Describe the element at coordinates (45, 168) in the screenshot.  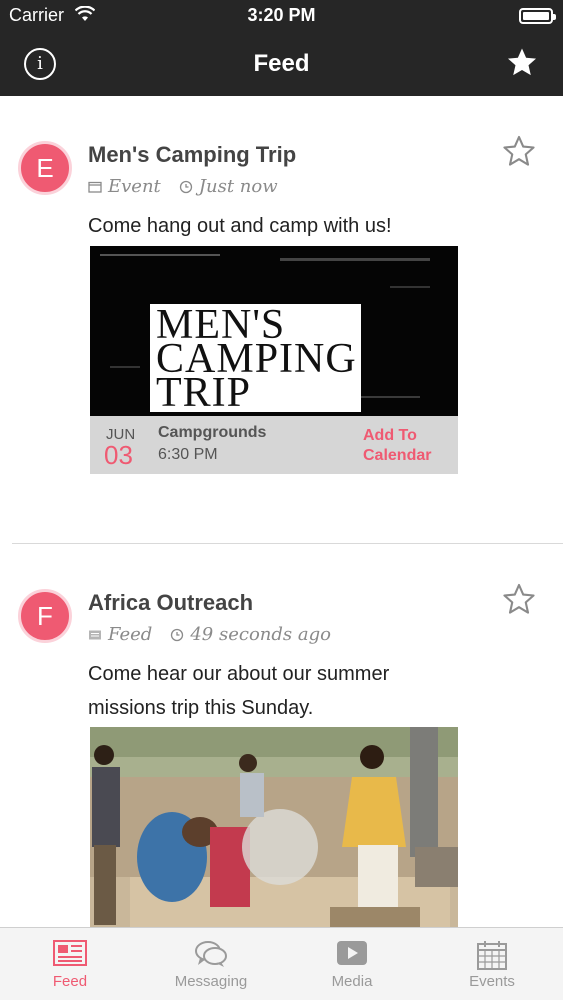
I see `avatar: E` at that location.